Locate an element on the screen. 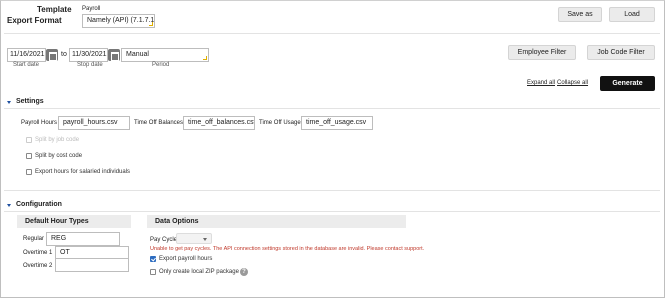 This screenshot has height=298, width=665. period-select: Manual is located at coordinates (165, 55).